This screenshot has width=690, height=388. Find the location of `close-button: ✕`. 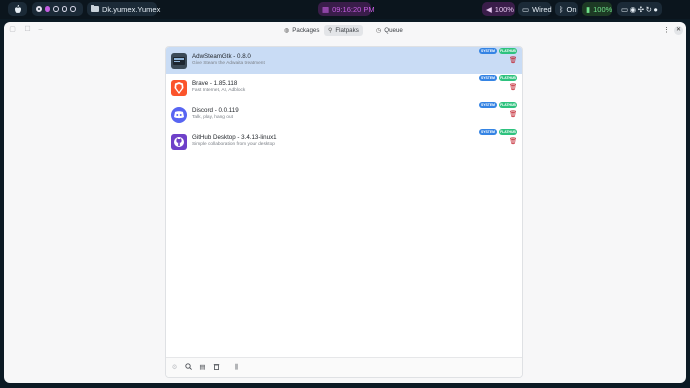

close-button: ✕ is located at coordinates (678, 30).